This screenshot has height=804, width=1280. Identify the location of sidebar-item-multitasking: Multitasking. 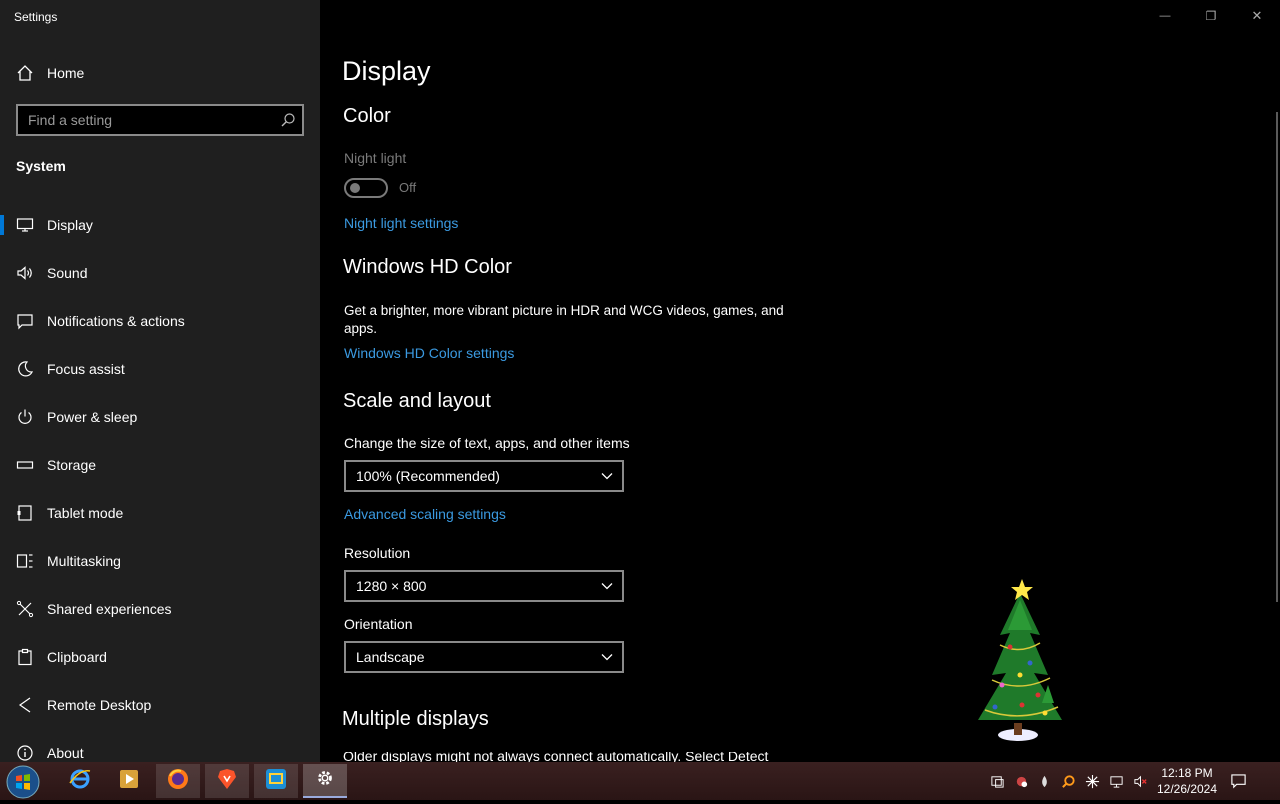
(160, 561).